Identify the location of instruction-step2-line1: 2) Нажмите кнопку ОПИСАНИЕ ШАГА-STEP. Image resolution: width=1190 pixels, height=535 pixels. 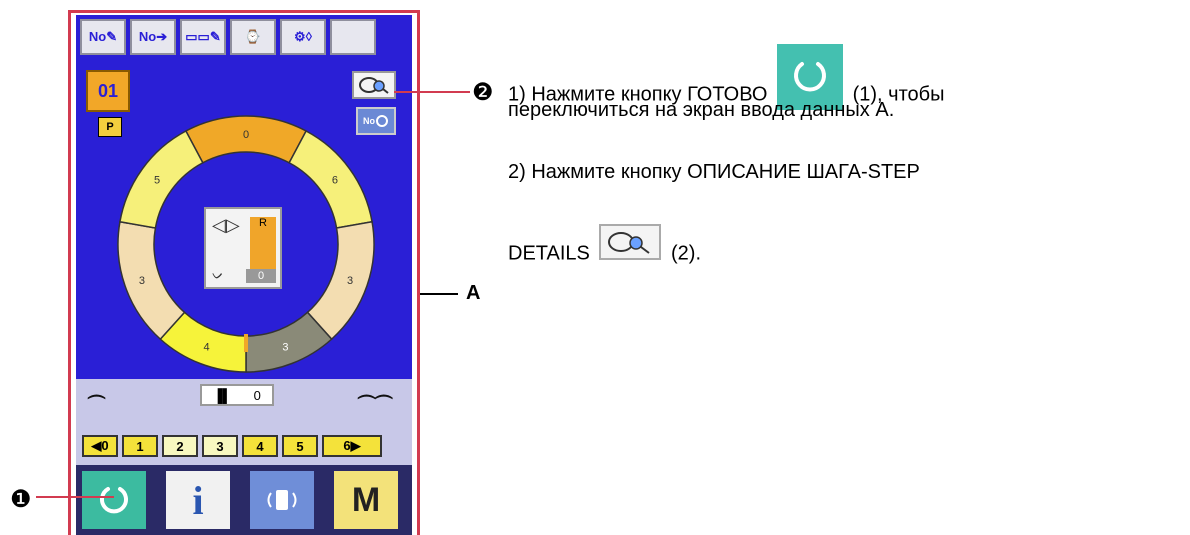
(838, 172).